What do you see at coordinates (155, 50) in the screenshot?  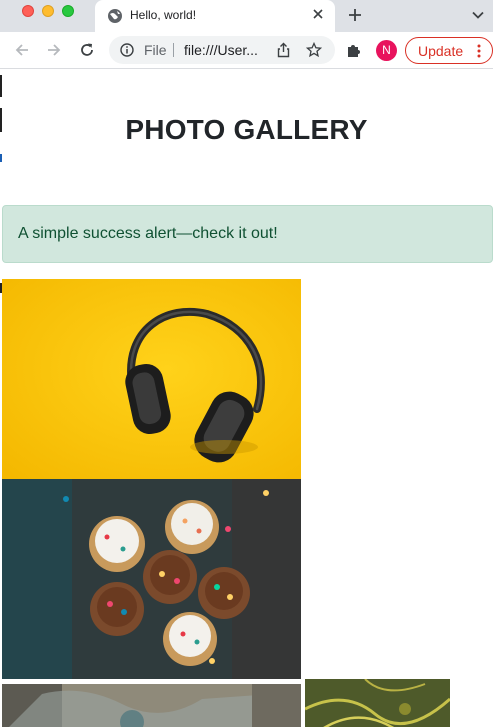 I see `scheme-label: File` at bounding box center [155, 50].